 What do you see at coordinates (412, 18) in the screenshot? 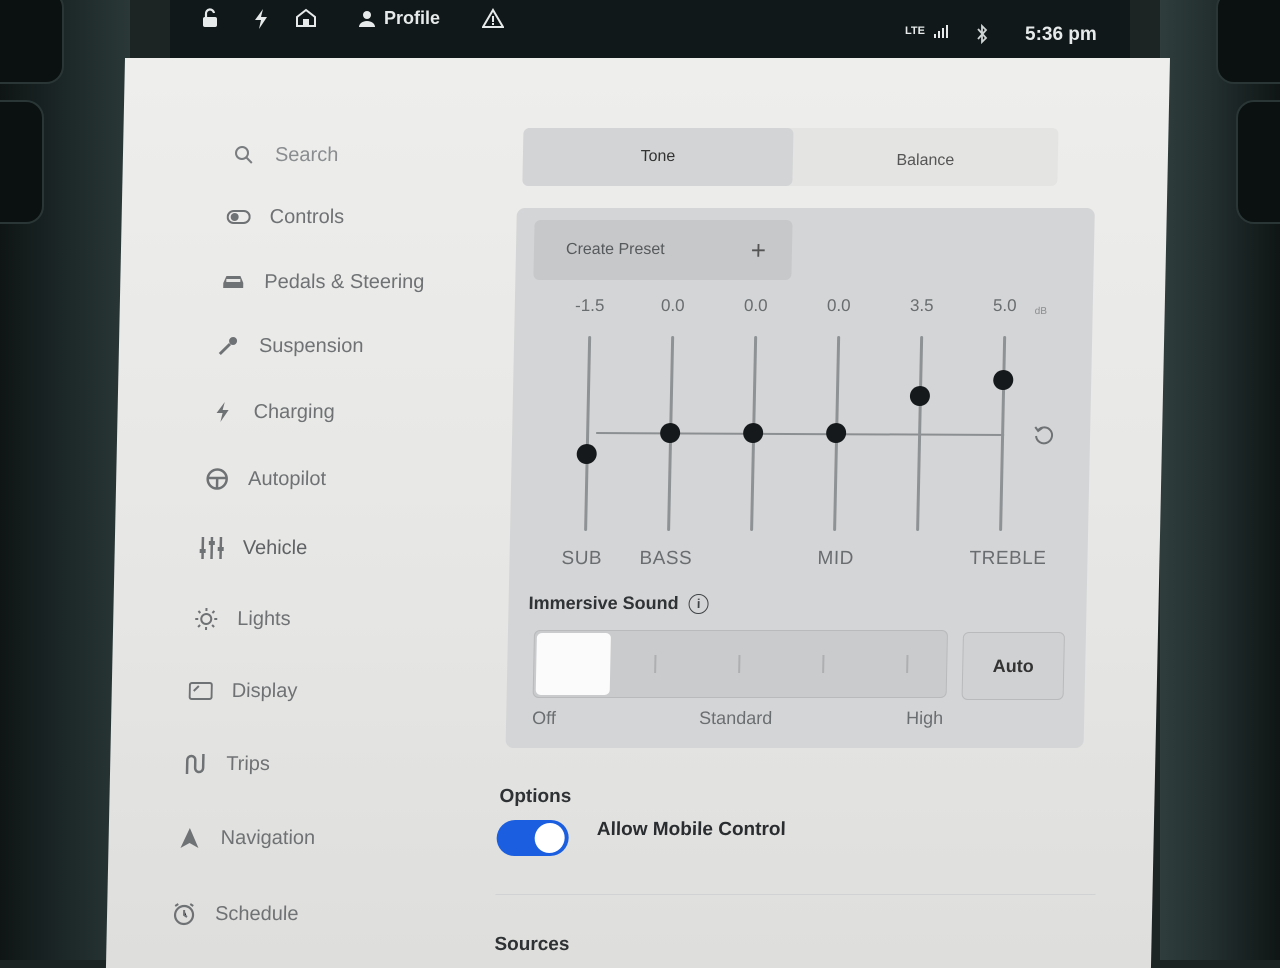
I see `profile-label: Profile` at bounding box center [412, 18].